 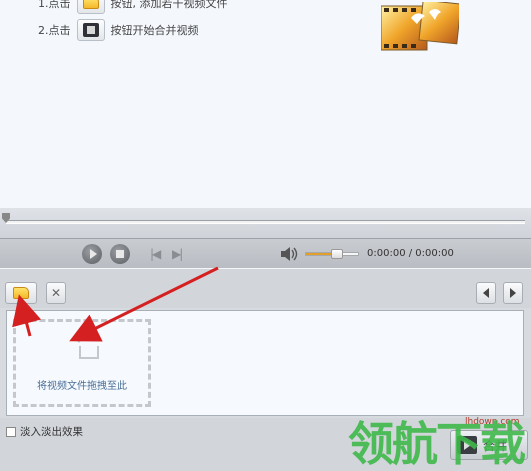 What do you see at coordinates (177, 254) in the screenshot?
I see `next-track-icon: ▶|` at bounding box center [177, 254].